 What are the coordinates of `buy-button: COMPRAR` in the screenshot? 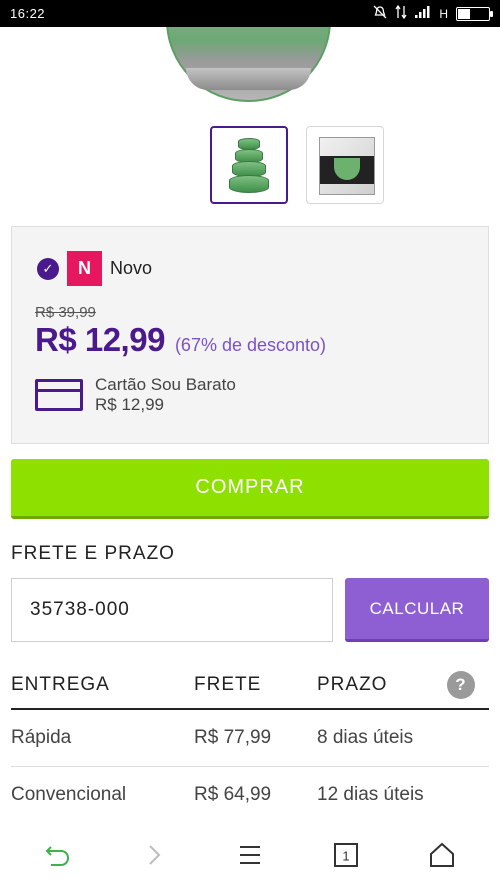 It's located at (250, 489).